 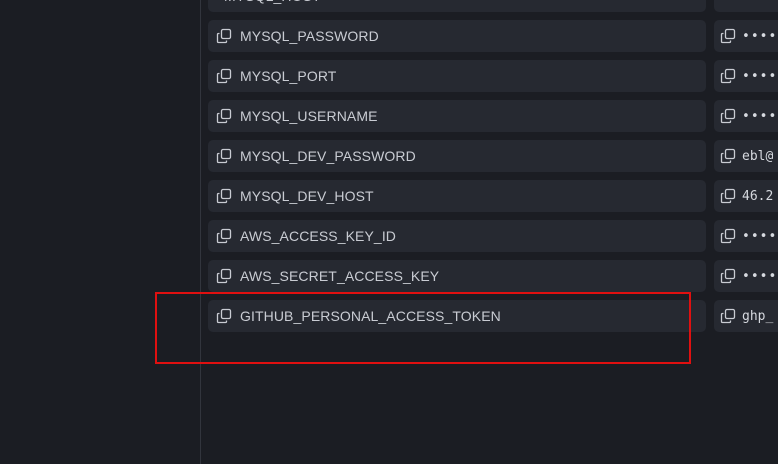 I want to click on env-var-row: MYSQL_DEV_HOST 46.2, so click(x=493, y=196).